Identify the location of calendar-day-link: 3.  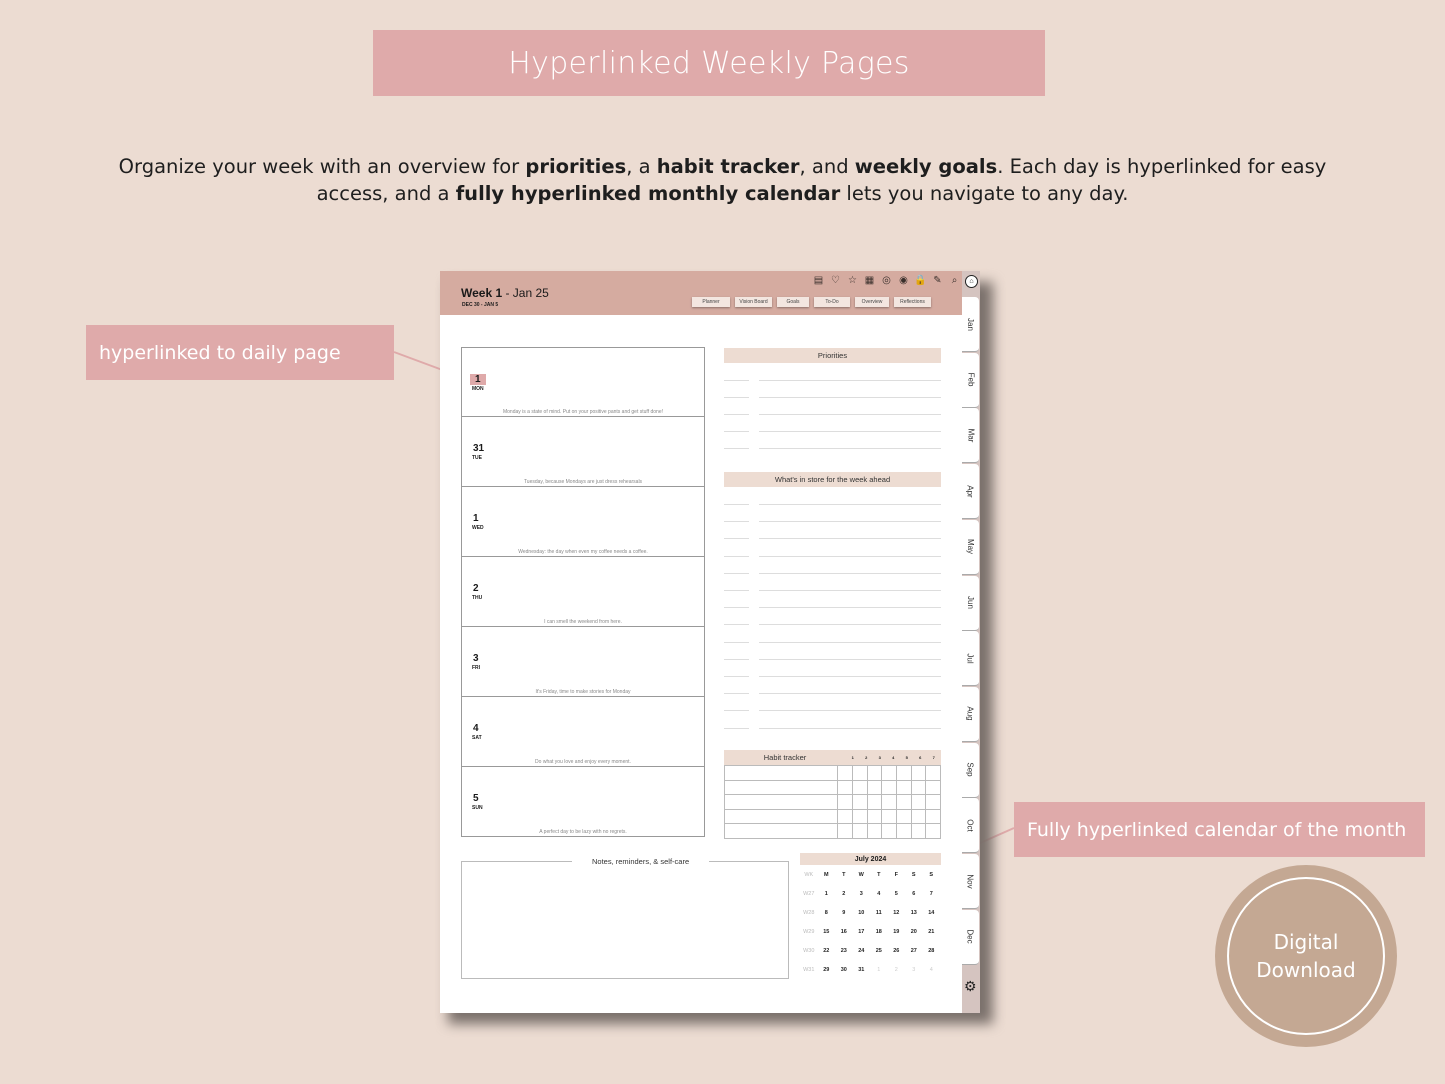
(914, 970).